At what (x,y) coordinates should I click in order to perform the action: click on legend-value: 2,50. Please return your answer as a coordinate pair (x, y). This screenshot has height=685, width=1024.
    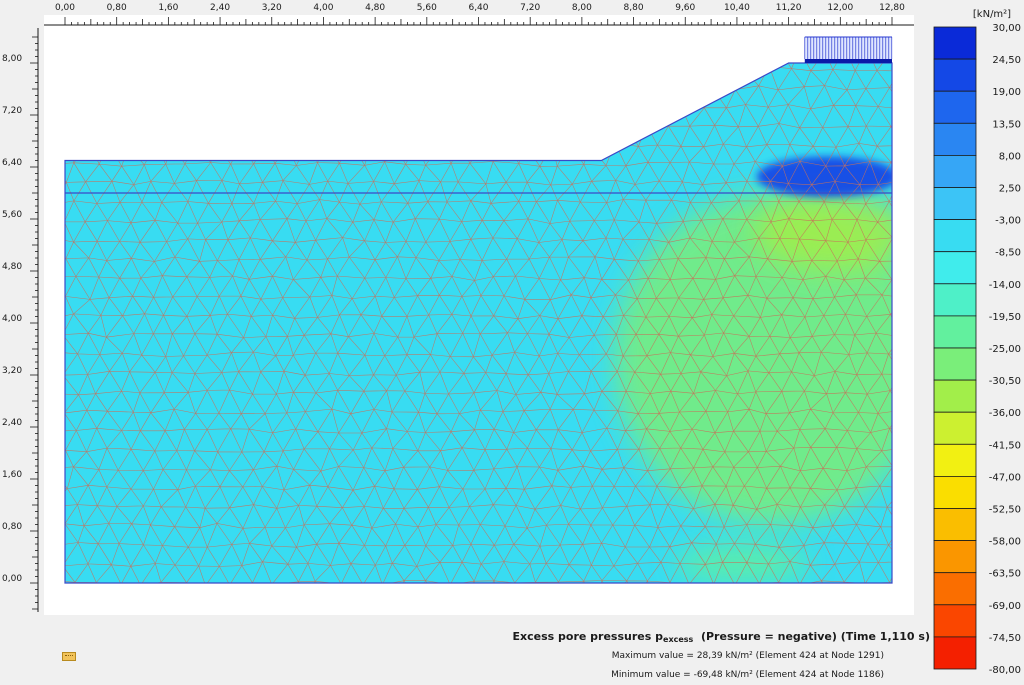
    Looking at the image, I should click on (1010, 189).